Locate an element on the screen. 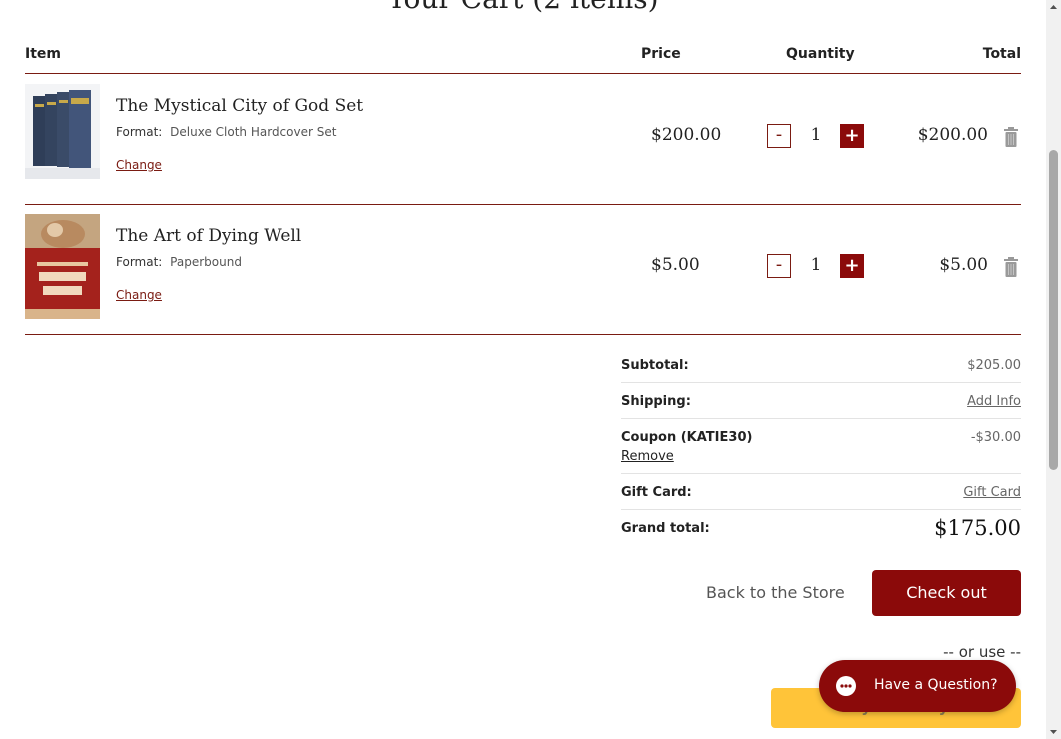 This screenshot has height=739, width=1061. item-format: Format: Deluxe Cloth Hardcover Set is located at coordinates (226, 132).